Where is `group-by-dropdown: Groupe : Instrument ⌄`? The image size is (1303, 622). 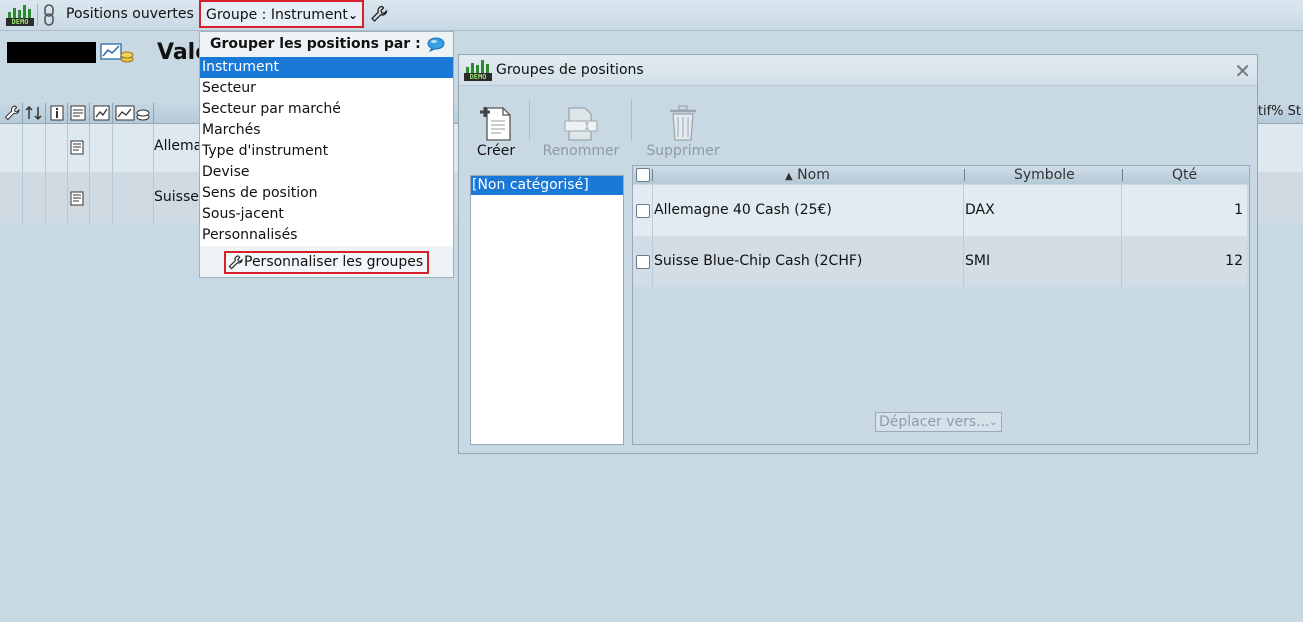 group-by-dropdown: Groupe : Instrument ⌄ is located at coordinates (281, 14).